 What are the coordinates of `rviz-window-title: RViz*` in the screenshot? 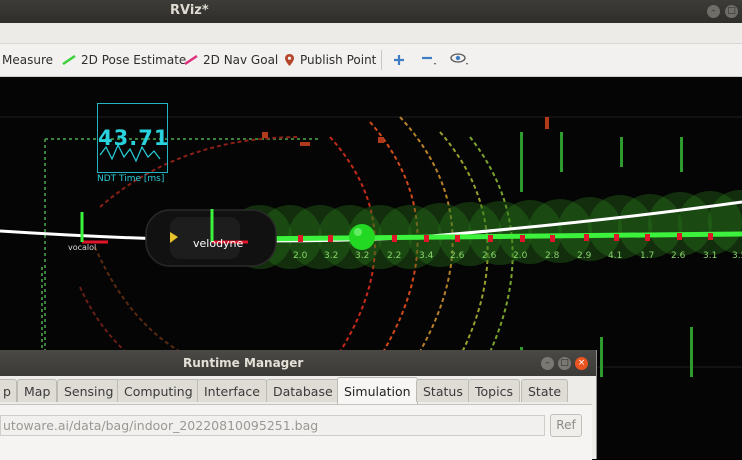 It's located at (189, 10).